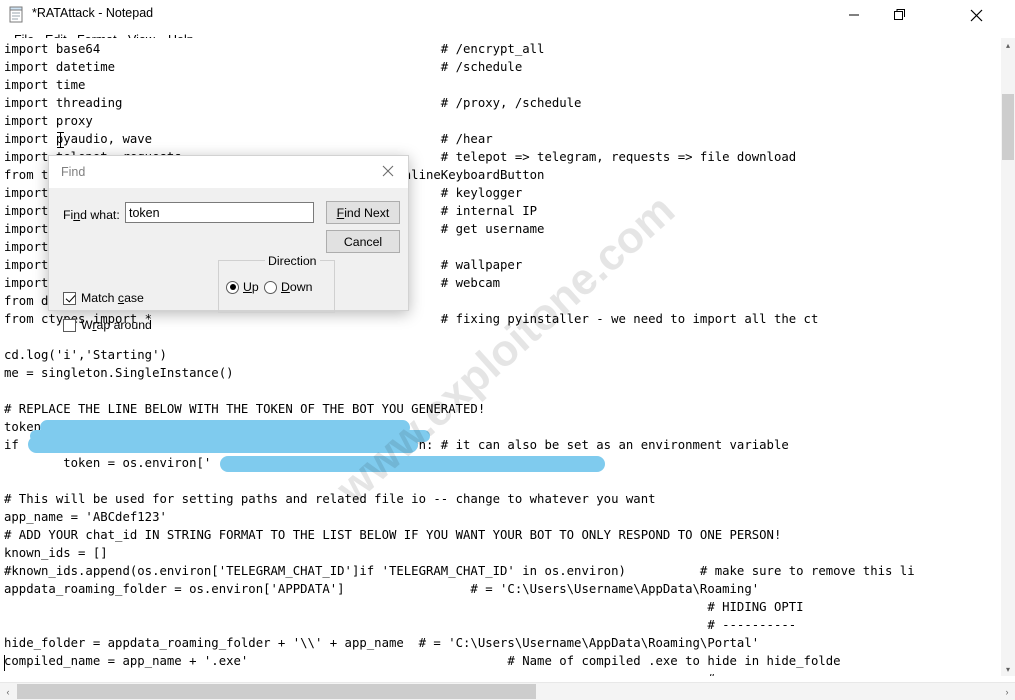  Describe the element at coordinates (292, 261) in the screenshot. I see `direction-legend: Direction` at that location.